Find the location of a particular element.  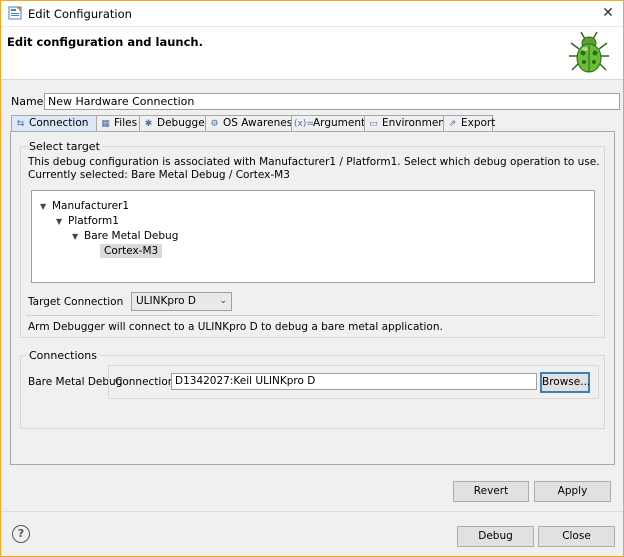

select-target-title: Select target is located at coordinates (64, 146).